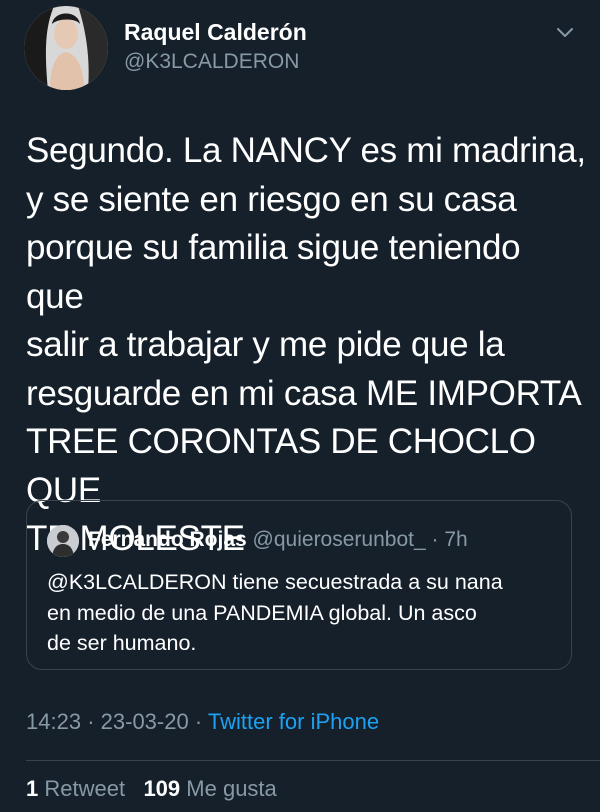 This screenshot has width=600, height=812. I want to click on retweets-stat: 1 Retweet, so click(75, 788).